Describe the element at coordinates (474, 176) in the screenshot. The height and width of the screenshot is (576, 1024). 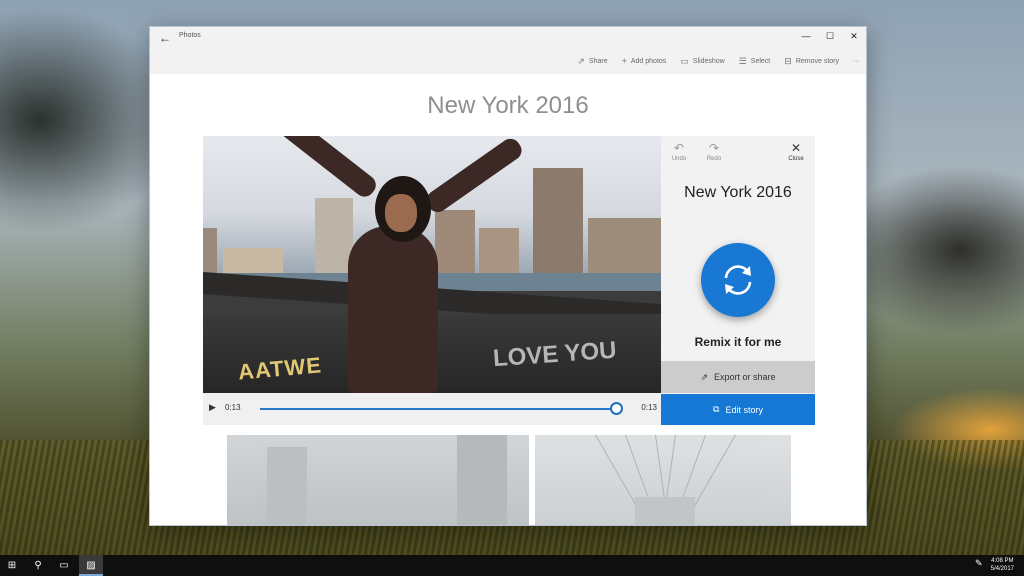
I see `person-arm-right` at that location.